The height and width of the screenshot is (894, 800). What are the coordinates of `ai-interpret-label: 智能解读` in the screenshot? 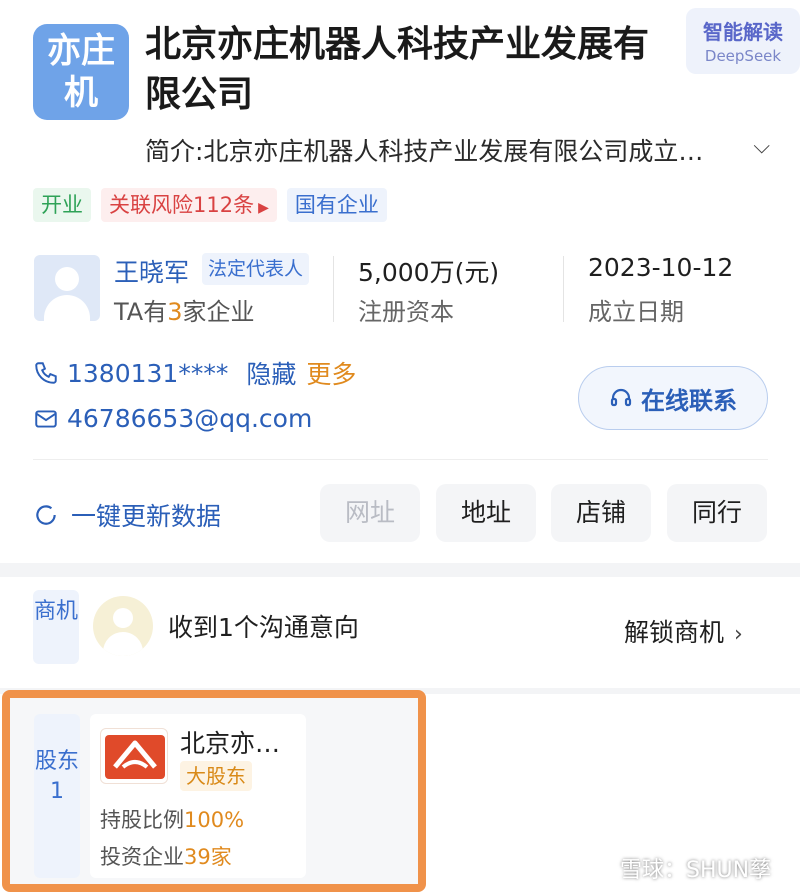 It's located at (743, 32).